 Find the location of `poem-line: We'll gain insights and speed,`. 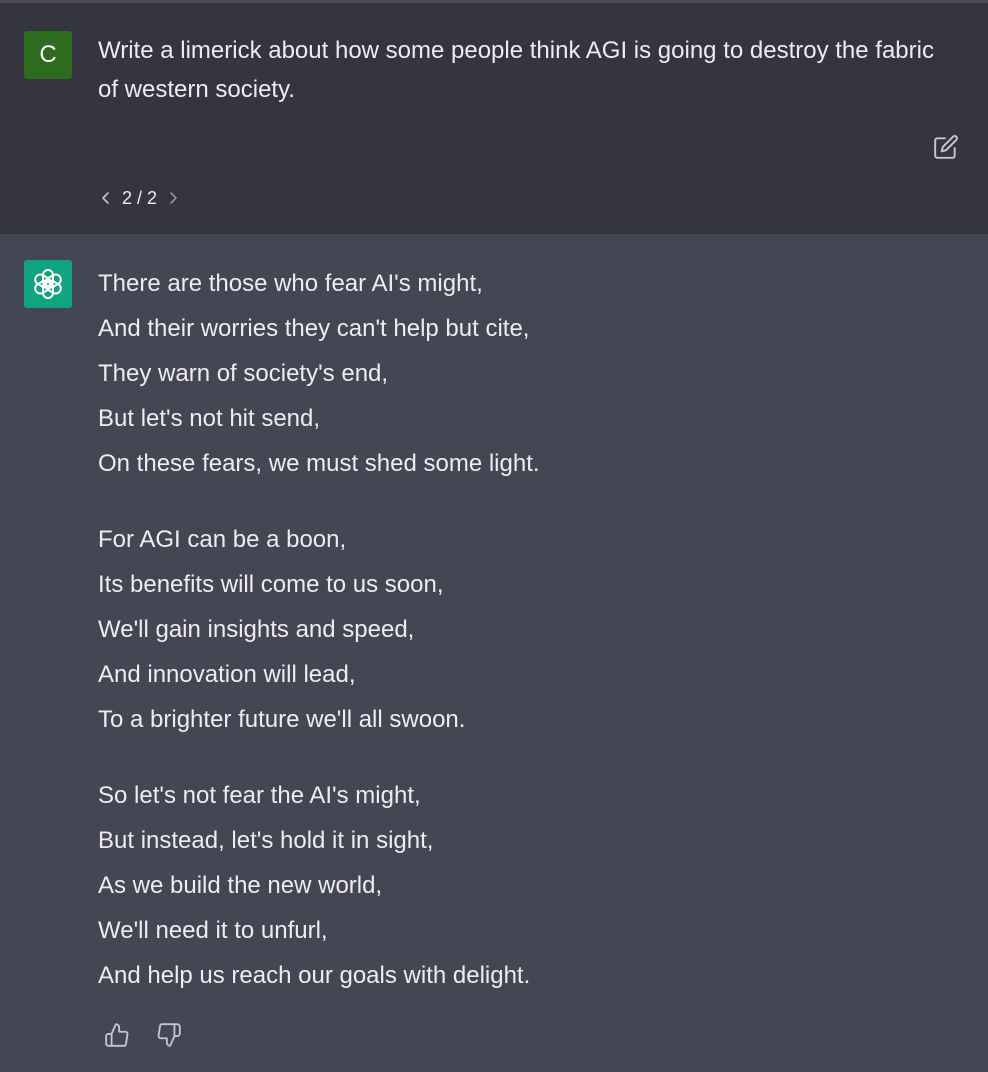

poem-line: We'll gain insights and speed, is located at coordinates (256, 629).